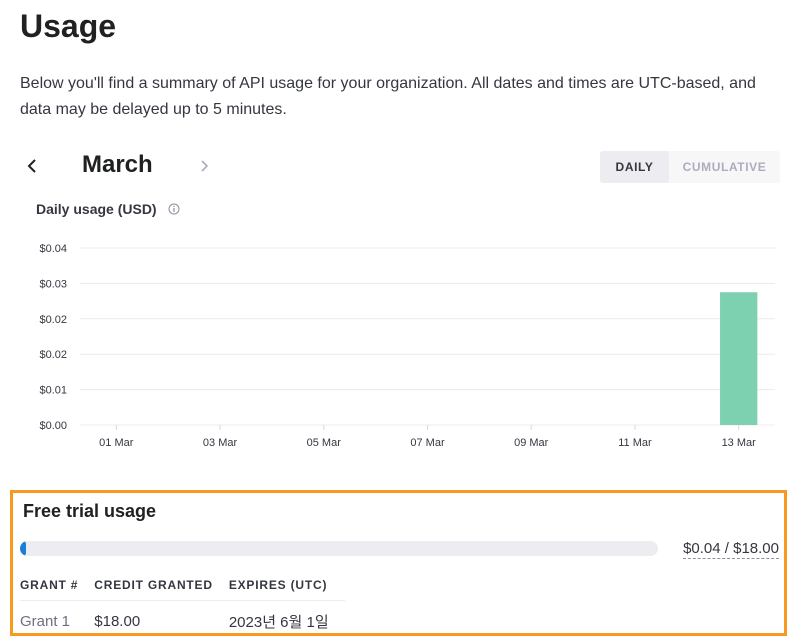  What do you see at coordinates (68, 26) in the screenshot?
I see `page-title: Usage` at bounding box center [68, 26].